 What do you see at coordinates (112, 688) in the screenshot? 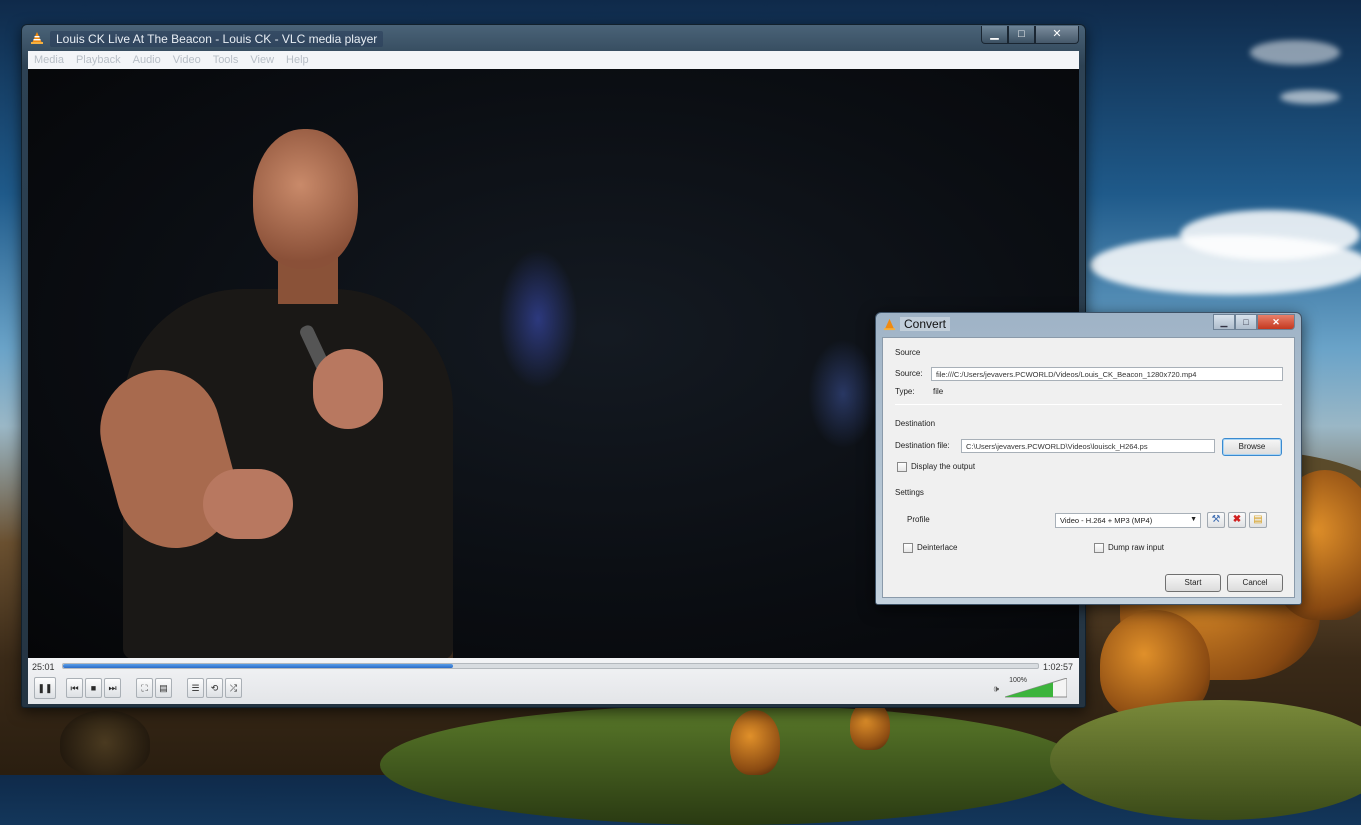
I see `next-button: ⏭` at bounding box center [112, 688].